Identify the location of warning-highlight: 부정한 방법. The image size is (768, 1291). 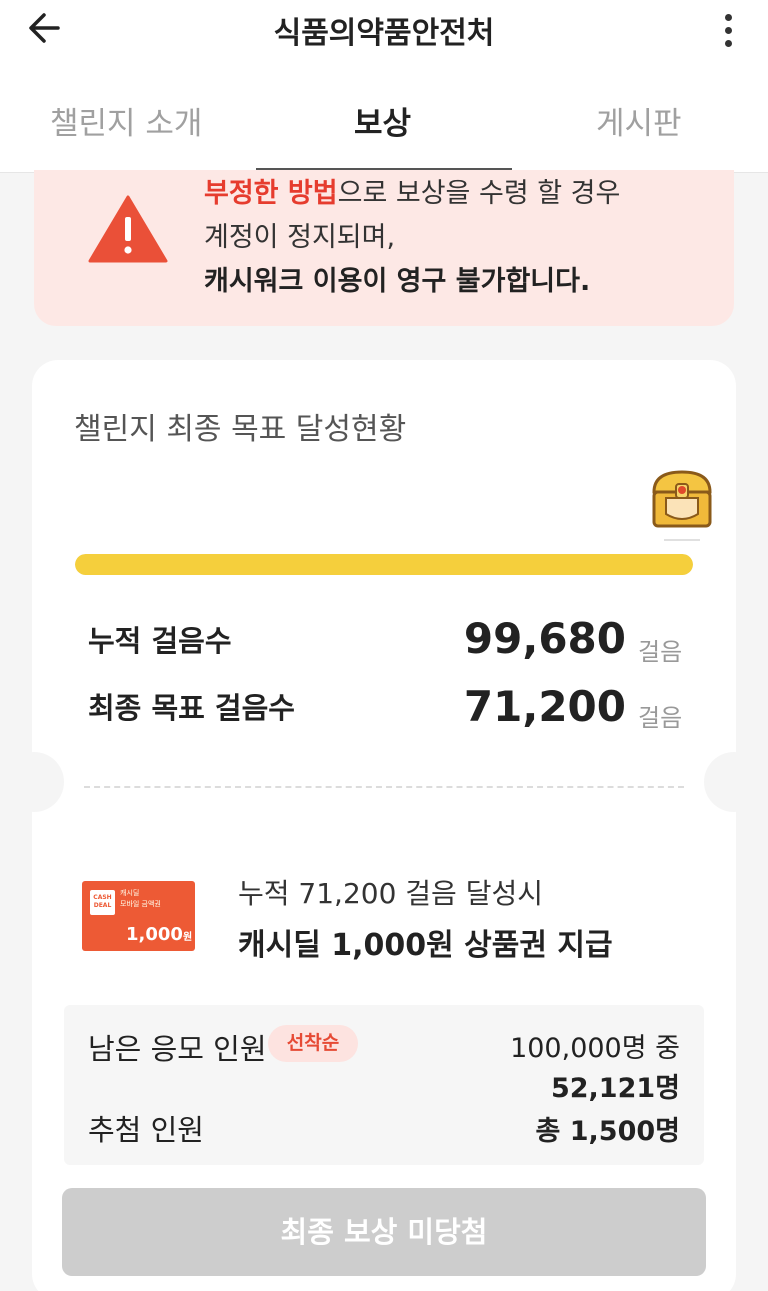
(271, 193).